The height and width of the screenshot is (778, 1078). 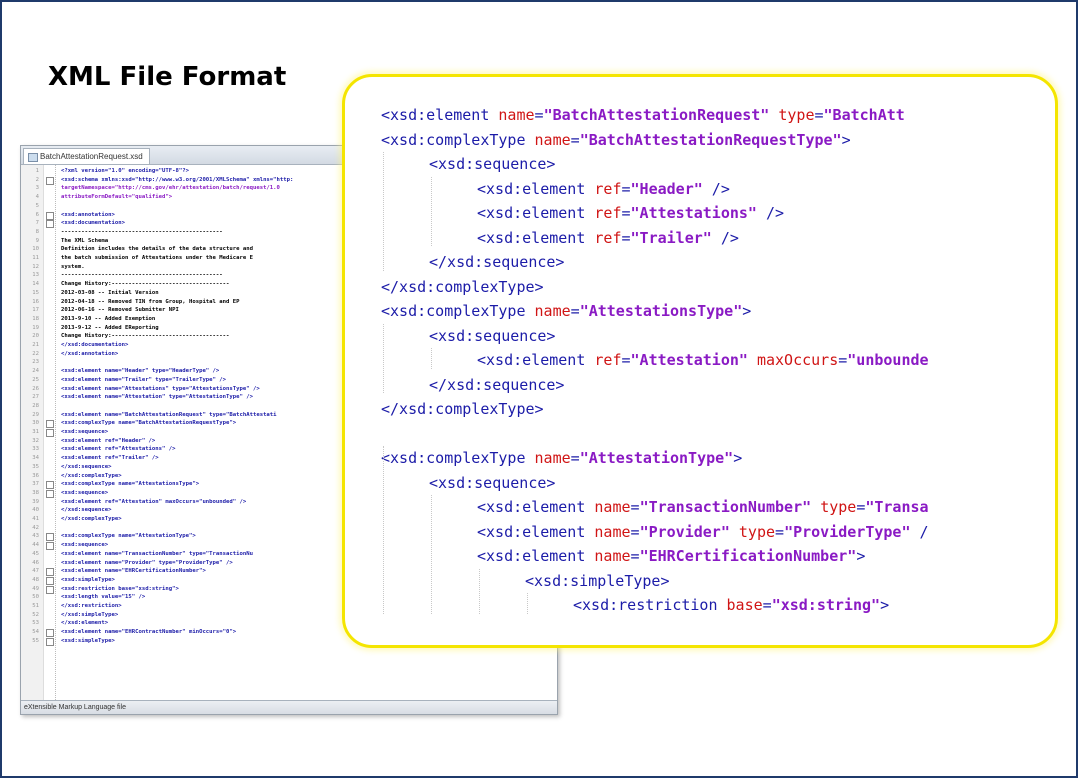 I want to click on xml-tag-text, so click(x=734, y=532).